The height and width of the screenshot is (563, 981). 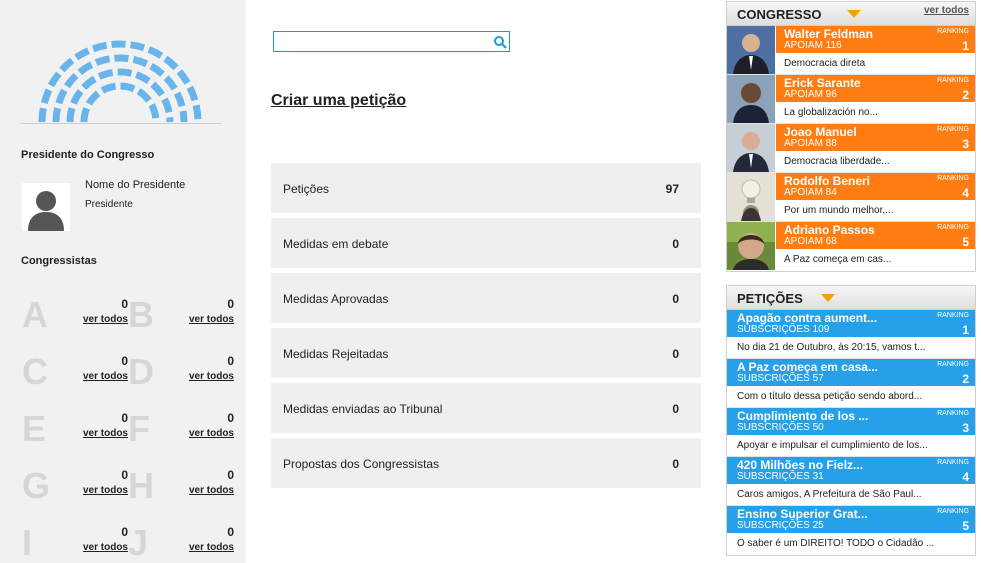 I want to click on stat-row-measures-approved: Medidas Aprovadas 0, so click(x=486, y=298).